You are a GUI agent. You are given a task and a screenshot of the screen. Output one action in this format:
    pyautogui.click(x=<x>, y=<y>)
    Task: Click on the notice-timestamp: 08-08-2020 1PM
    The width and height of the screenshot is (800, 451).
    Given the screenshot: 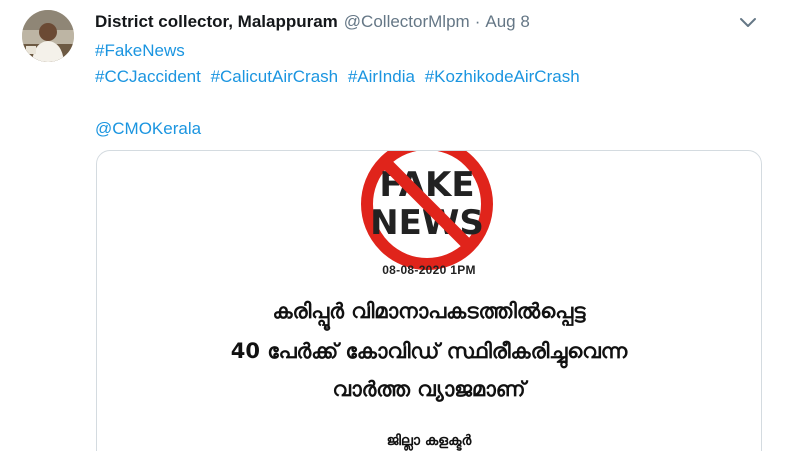 What is the action you would take?
    pyautogui.click(x=429, y=270)
    